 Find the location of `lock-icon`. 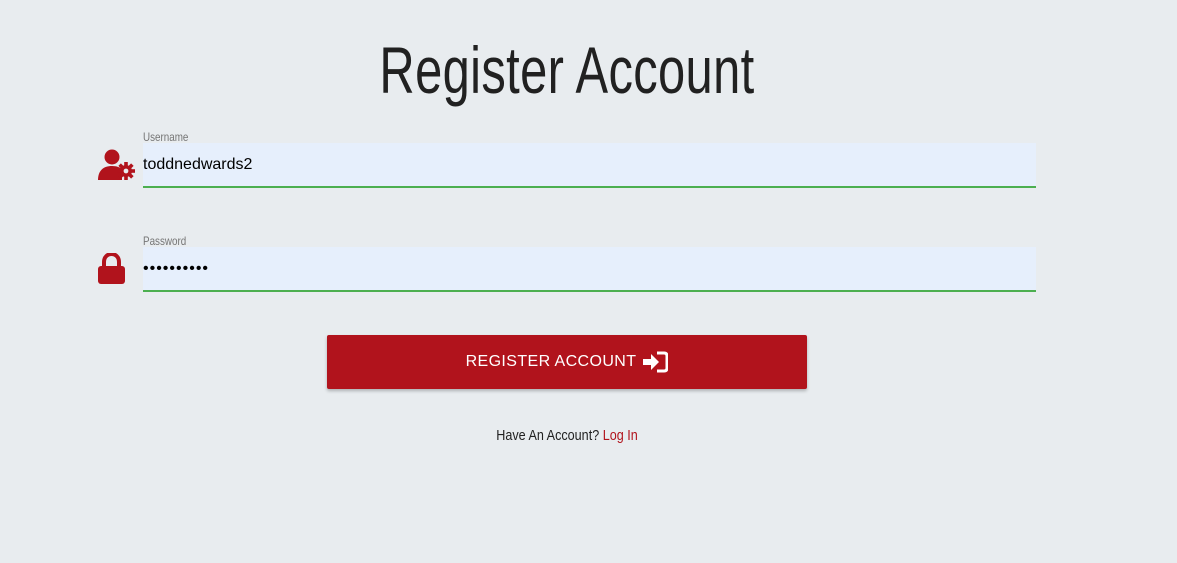

lock-icon is located at coordinates (112, 270).